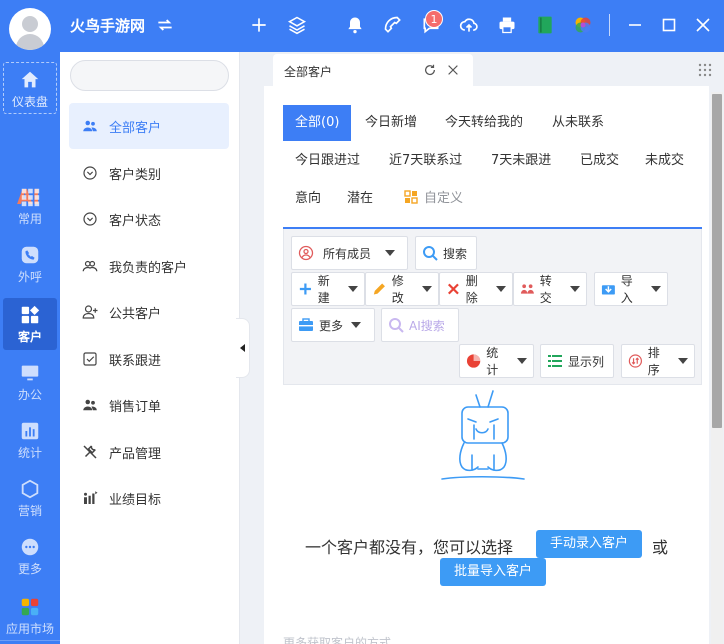  Describe the element at coordinates (521, 161) in the screenshot. I see `filter-tab-not-followed-7d: 7天未跟进` at that location.